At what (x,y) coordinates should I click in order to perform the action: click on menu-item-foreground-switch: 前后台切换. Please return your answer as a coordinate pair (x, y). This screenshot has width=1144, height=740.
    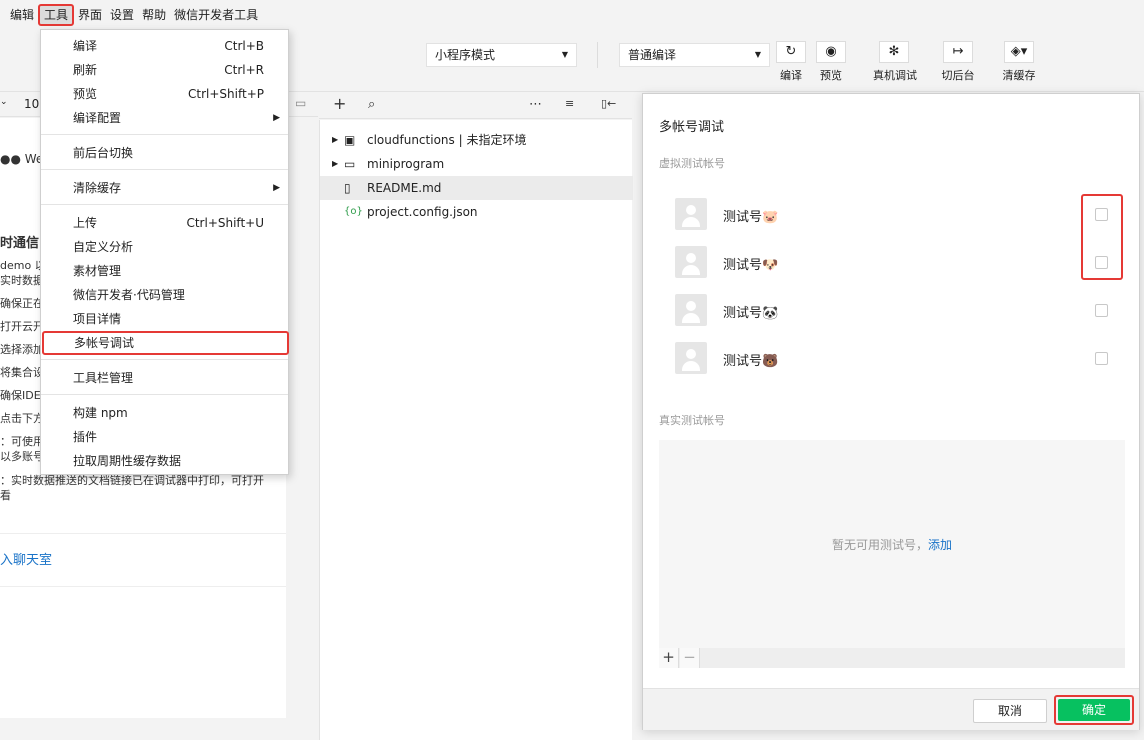
    Looking at the image, I should click on (164, 153).